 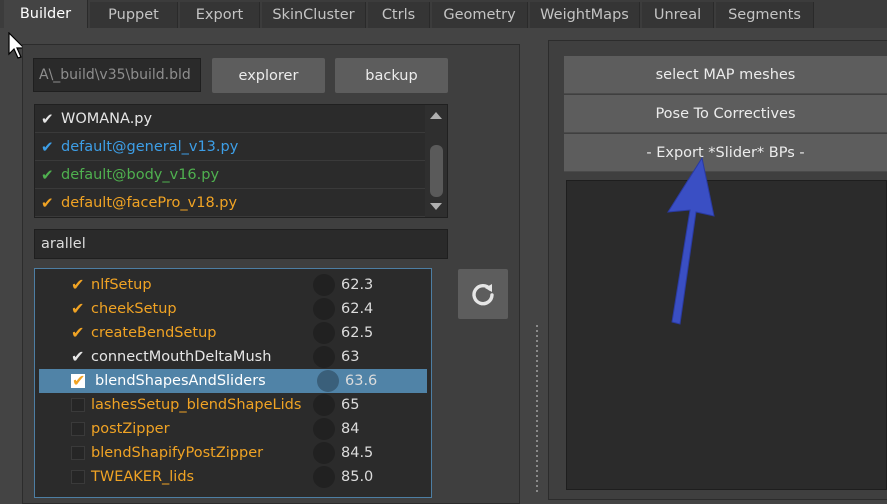 I want to click on step-row: ✔ createBendSetup 62.5, so click(x=233, y=333).